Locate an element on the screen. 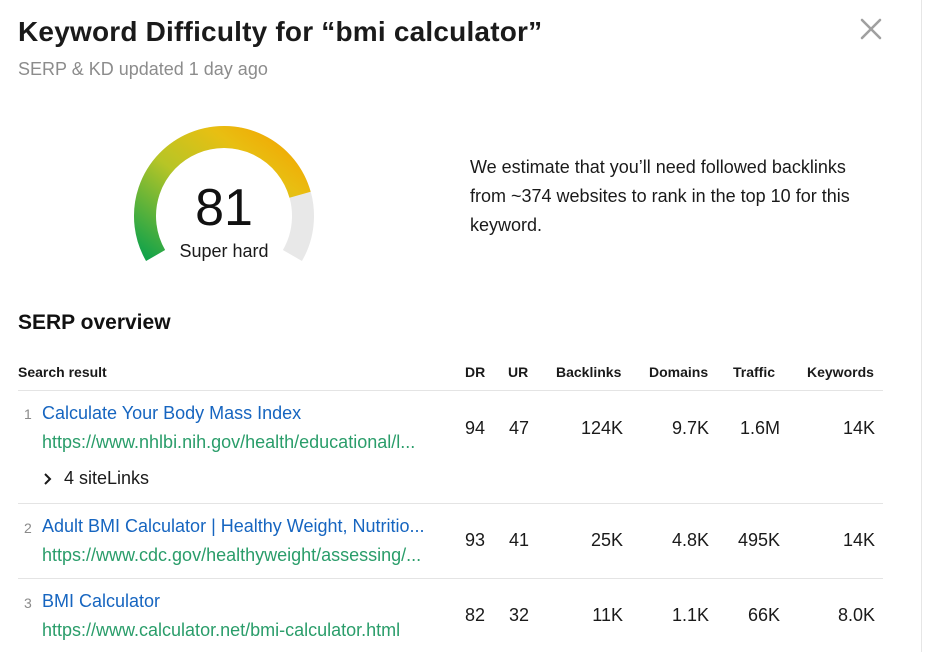 This screenshot has height=652, width=925. result-title-link: Calculate Your Body Mass Index is located at coordinates (240, 413).